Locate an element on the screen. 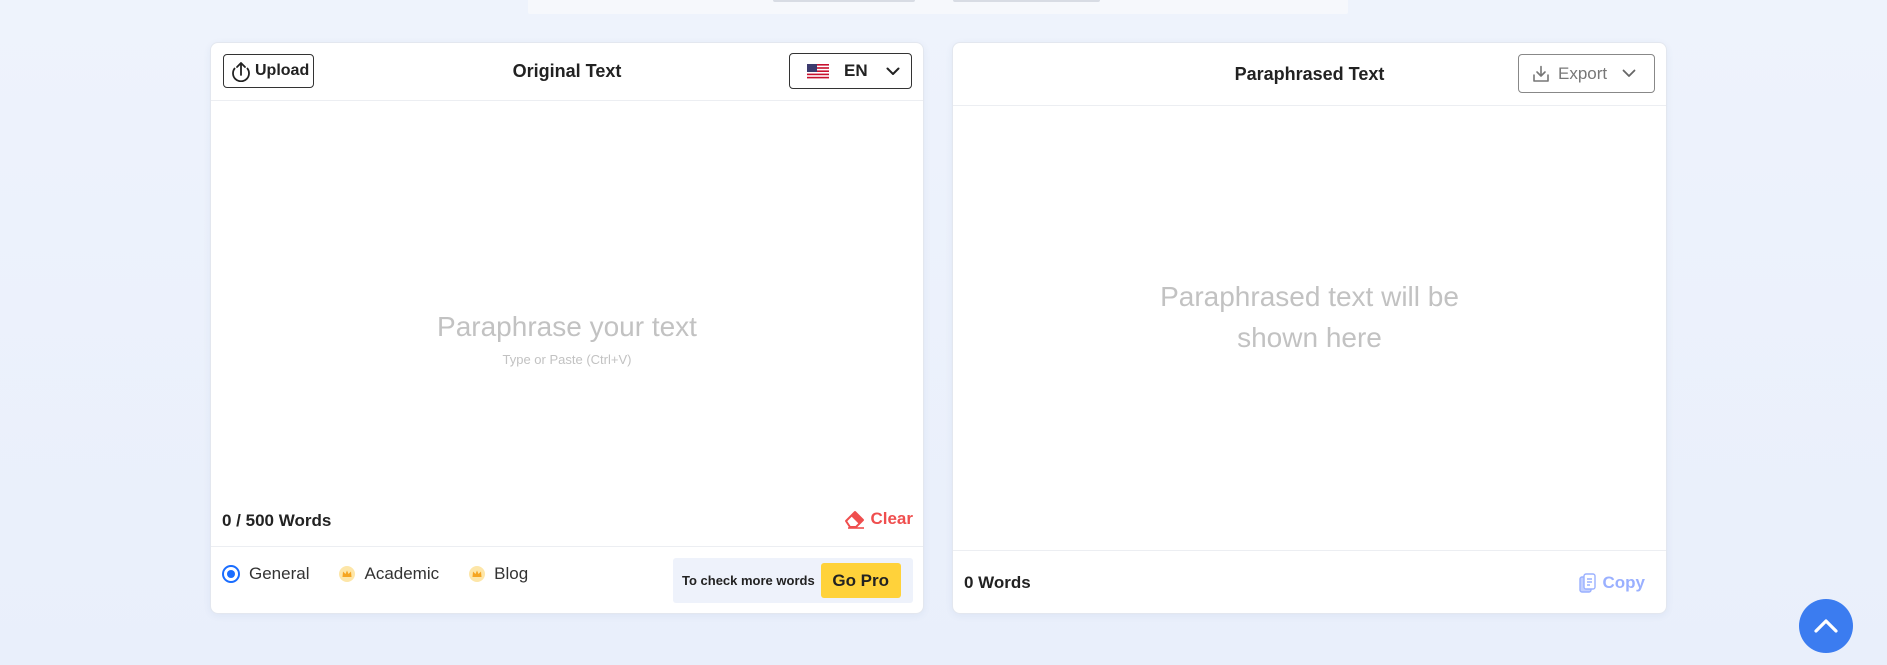 Image resolution: width=1887 pixels, height=665 pixels. eraser-icon is located at coordinates (855, 520).